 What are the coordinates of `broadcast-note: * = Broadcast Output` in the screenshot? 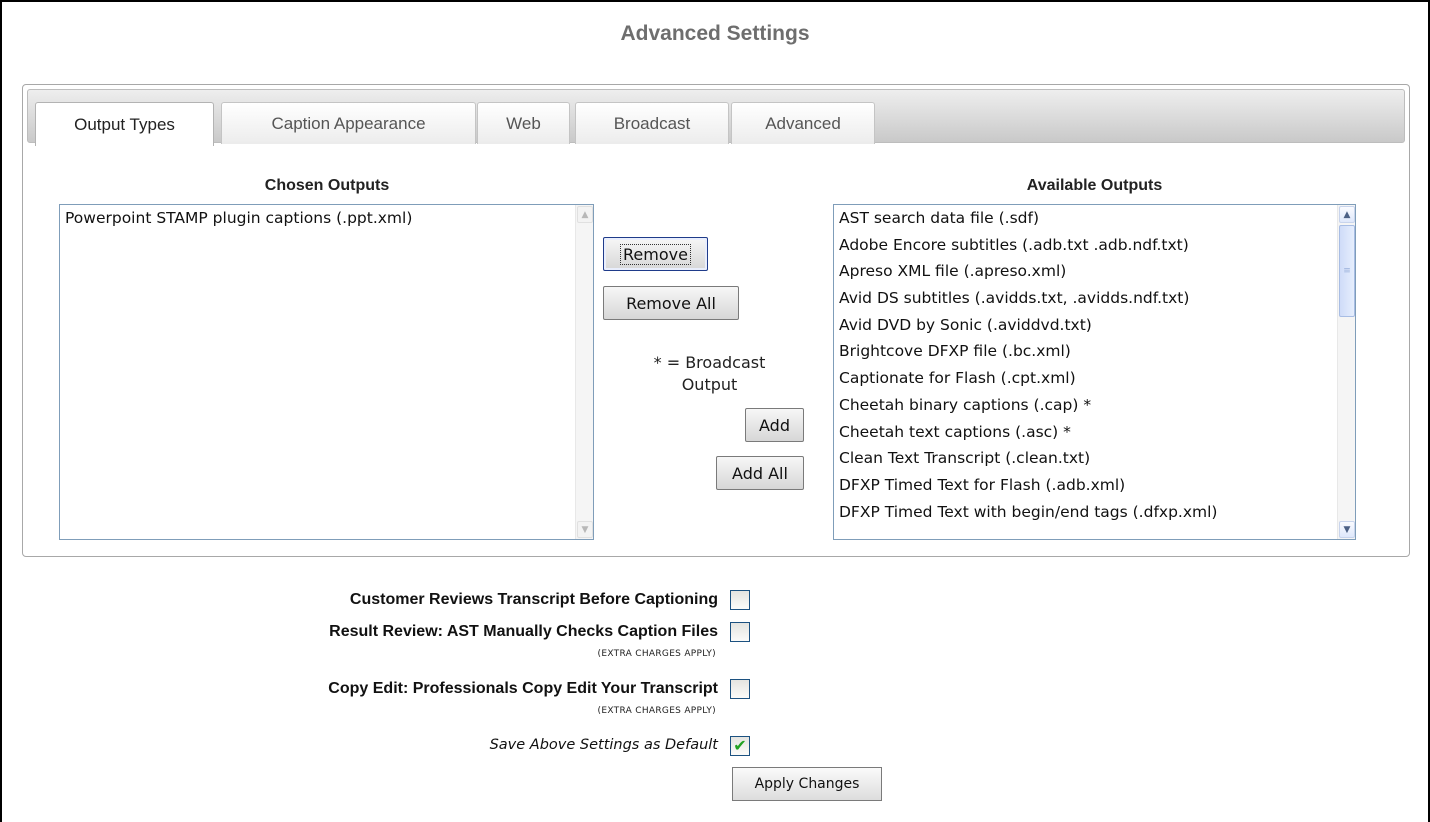 It's located at (709, 374).